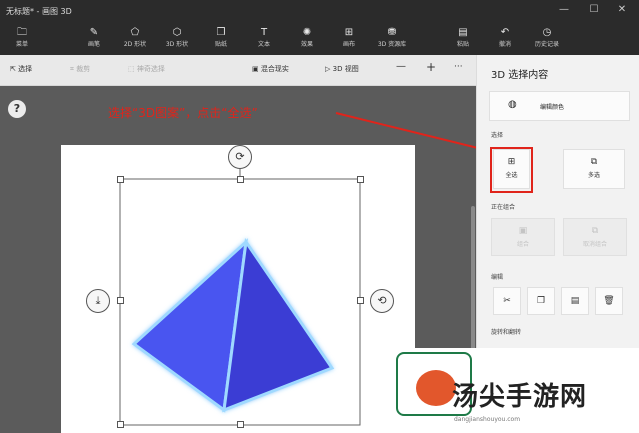 This screenshot has width=639, height=433. Describe the element at coordinates (306, 44) in the screenshot. I see `effects-label: 效果` at that location.